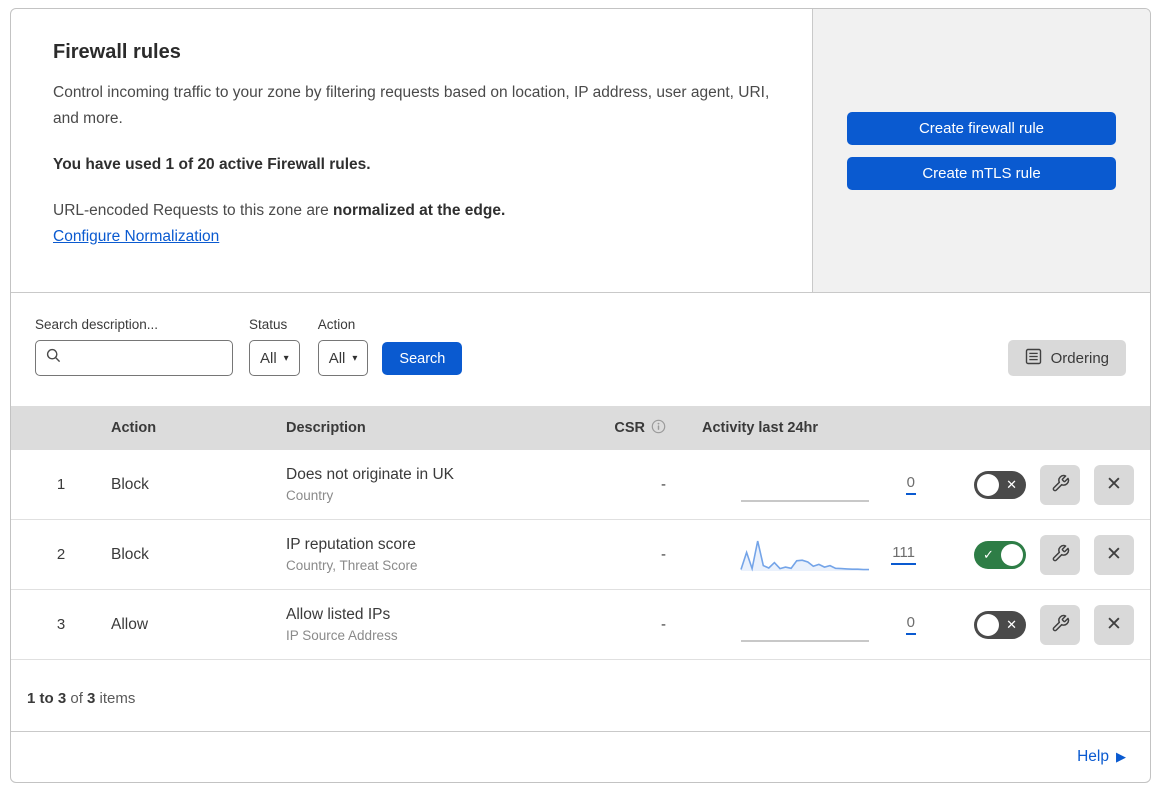  I want to click on rule-criteria: Country, Threat Score, so click(352, 565).